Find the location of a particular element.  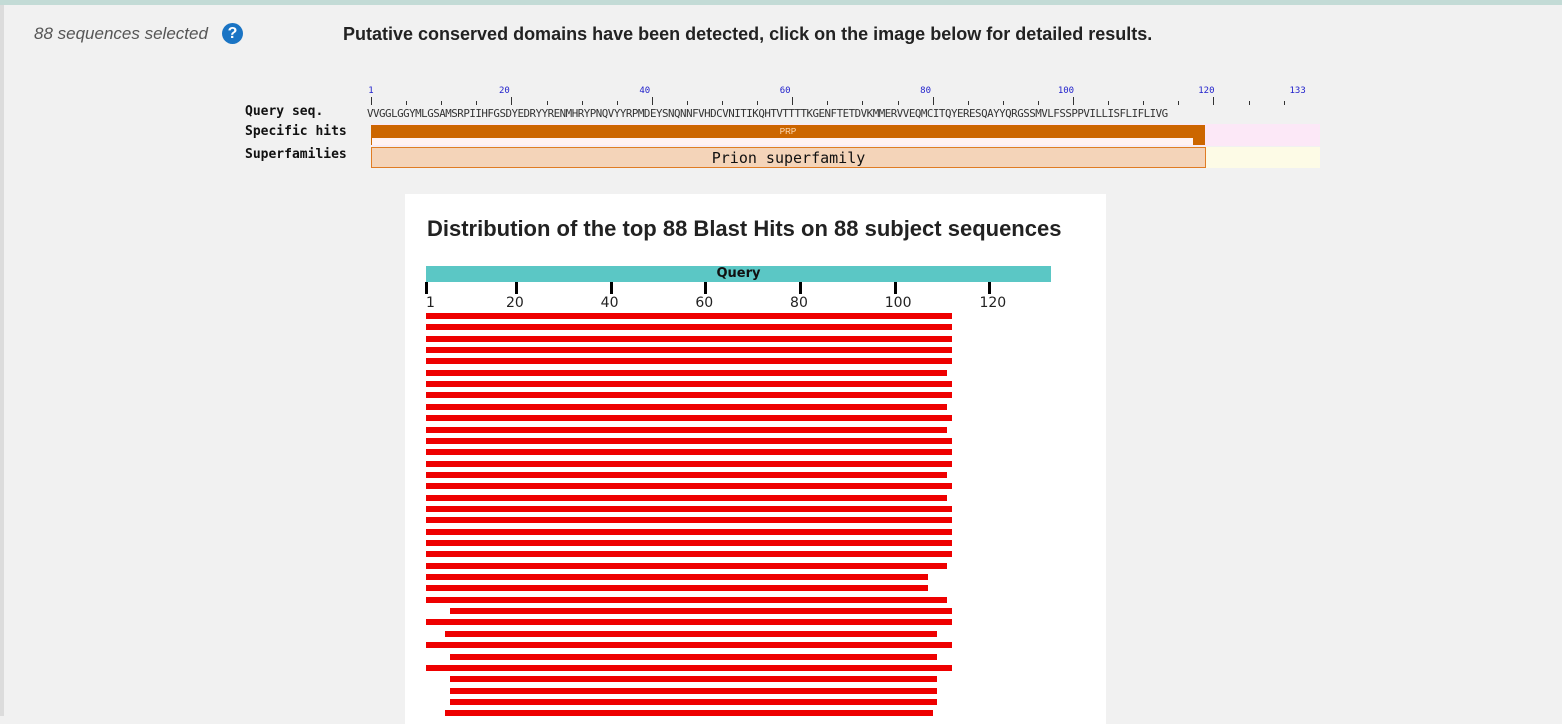

cdd-tick-label: 40 is located at coordinates (645, 91).